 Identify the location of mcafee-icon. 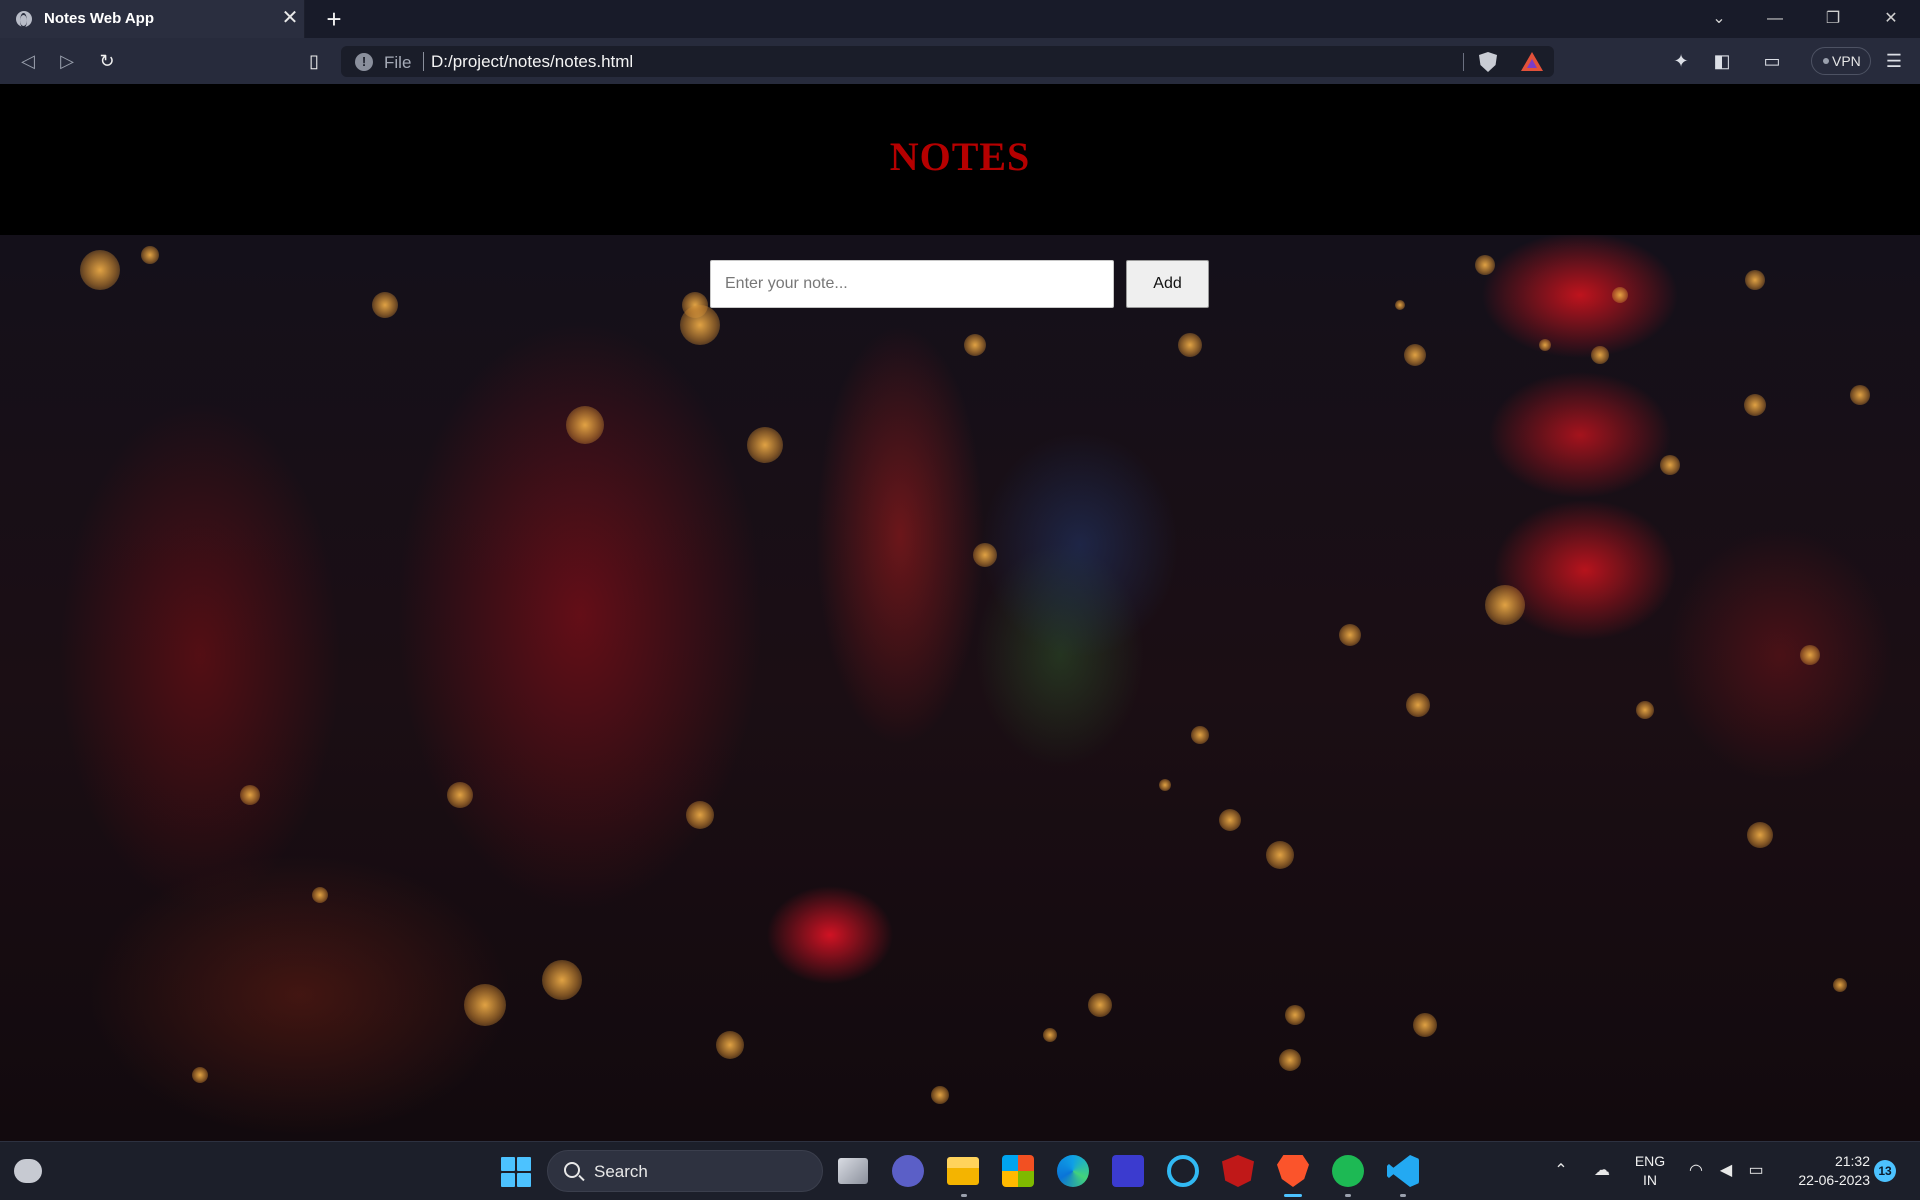
(1238, 1171).